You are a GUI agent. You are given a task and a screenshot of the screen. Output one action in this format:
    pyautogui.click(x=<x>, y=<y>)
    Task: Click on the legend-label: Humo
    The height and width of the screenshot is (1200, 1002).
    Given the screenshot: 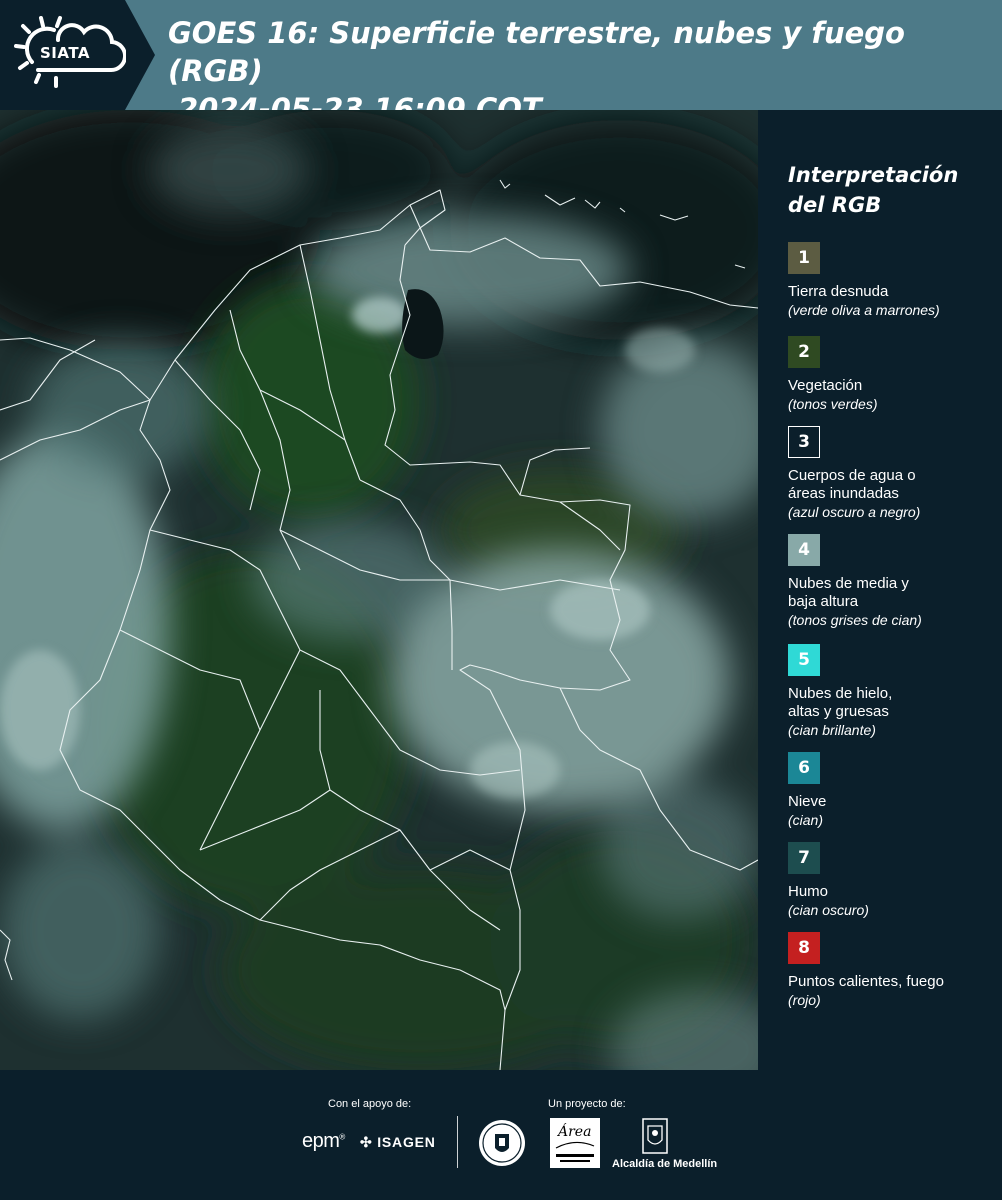 What is the action you would take?
    pyautogui.click(x=893, y=892)
    